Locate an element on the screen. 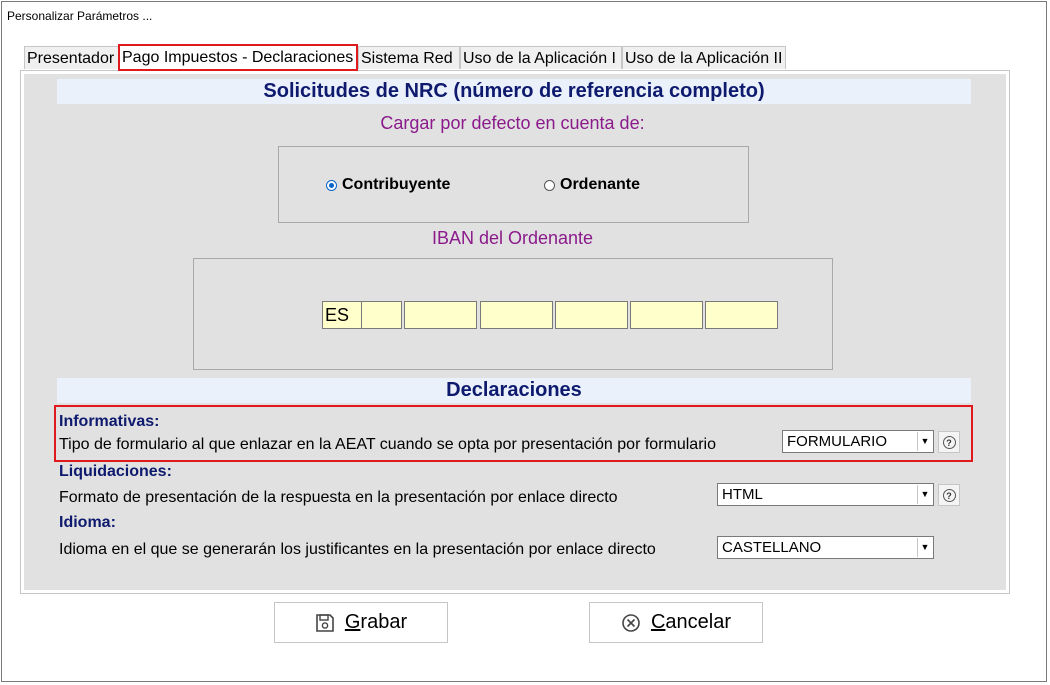  radio-selected-icon is located at coordinates (331, 185).